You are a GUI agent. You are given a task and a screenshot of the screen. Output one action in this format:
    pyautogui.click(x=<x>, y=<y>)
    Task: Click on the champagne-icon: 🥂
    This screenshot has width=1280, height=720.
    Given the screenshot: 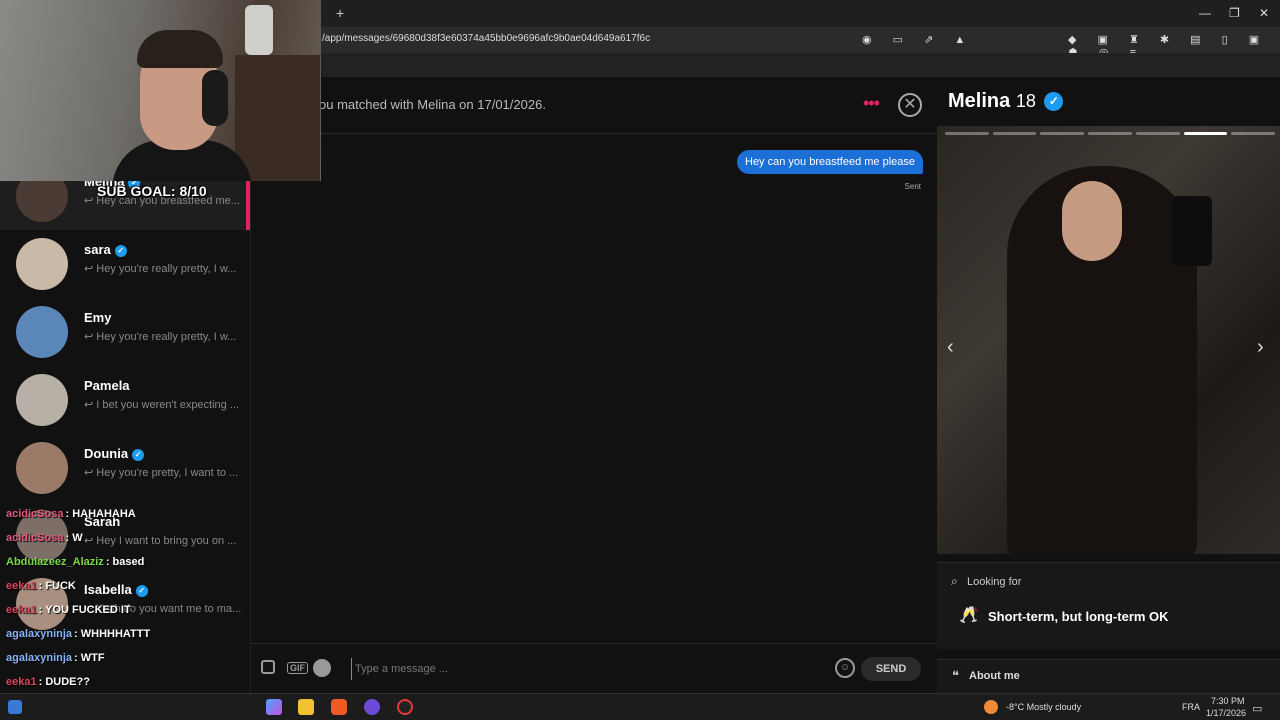 What is the action you would take?
    pyautogui.click(x=969, y=615)
    